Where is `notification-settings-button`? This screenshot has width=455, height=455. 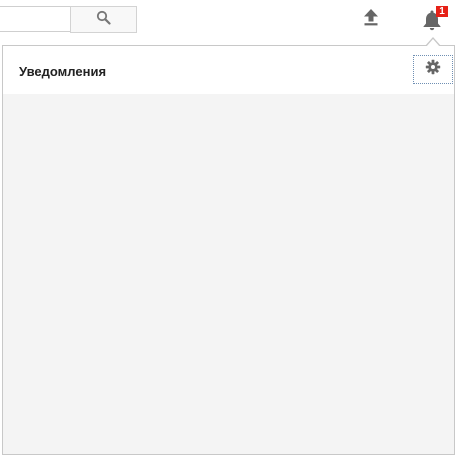
notification-settings-button is located at coordinates (433, 69).